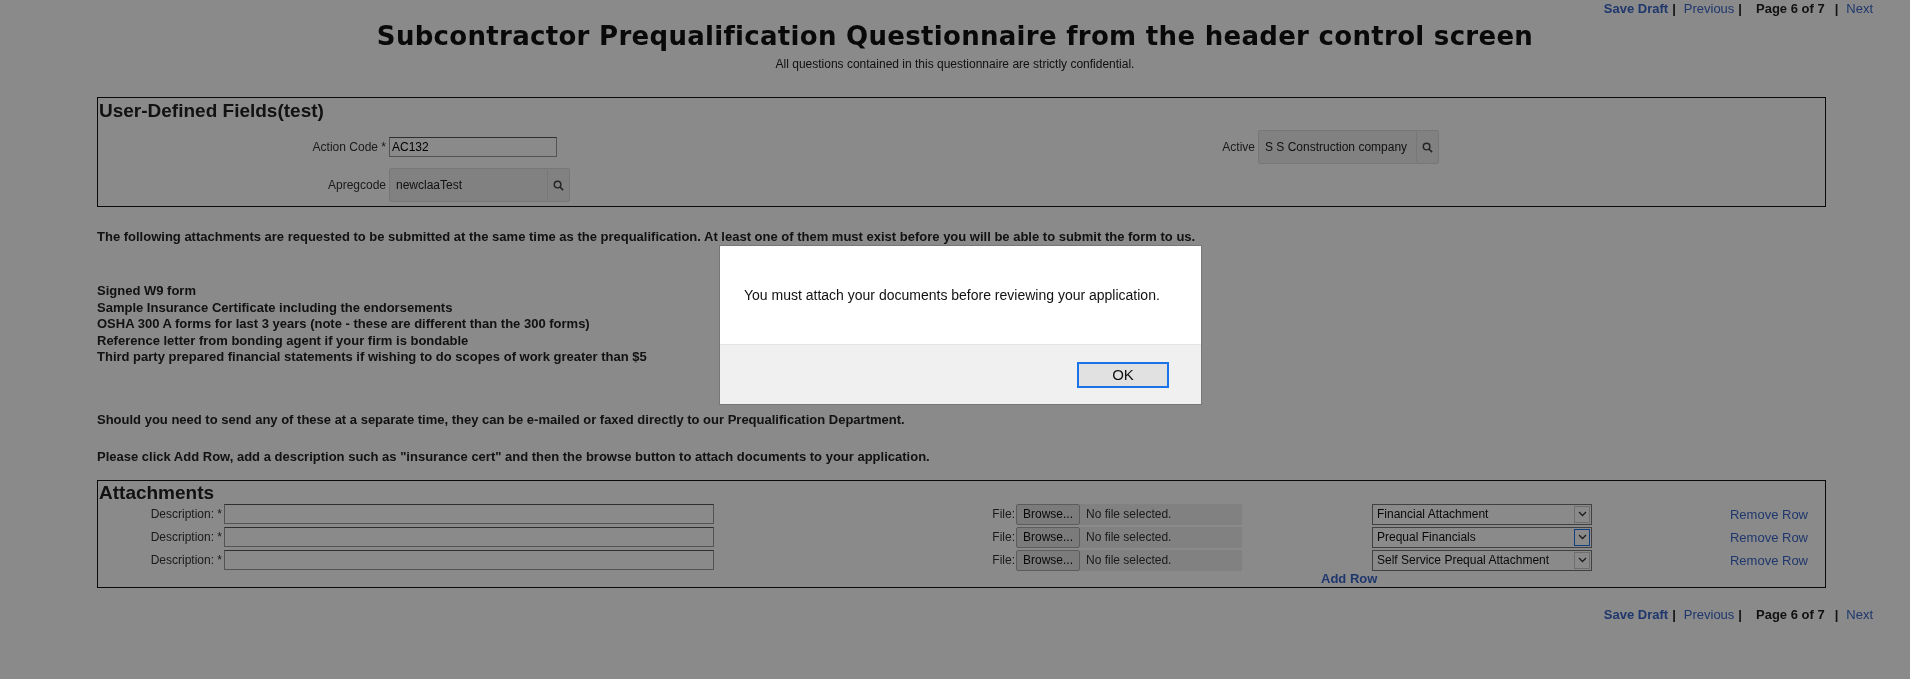 This screenshot has height=679, width=1910. Describe the element at coordinates (1482, 537) in the screenshot. I see `attachment-type-select: Prequal Financials` at that location.